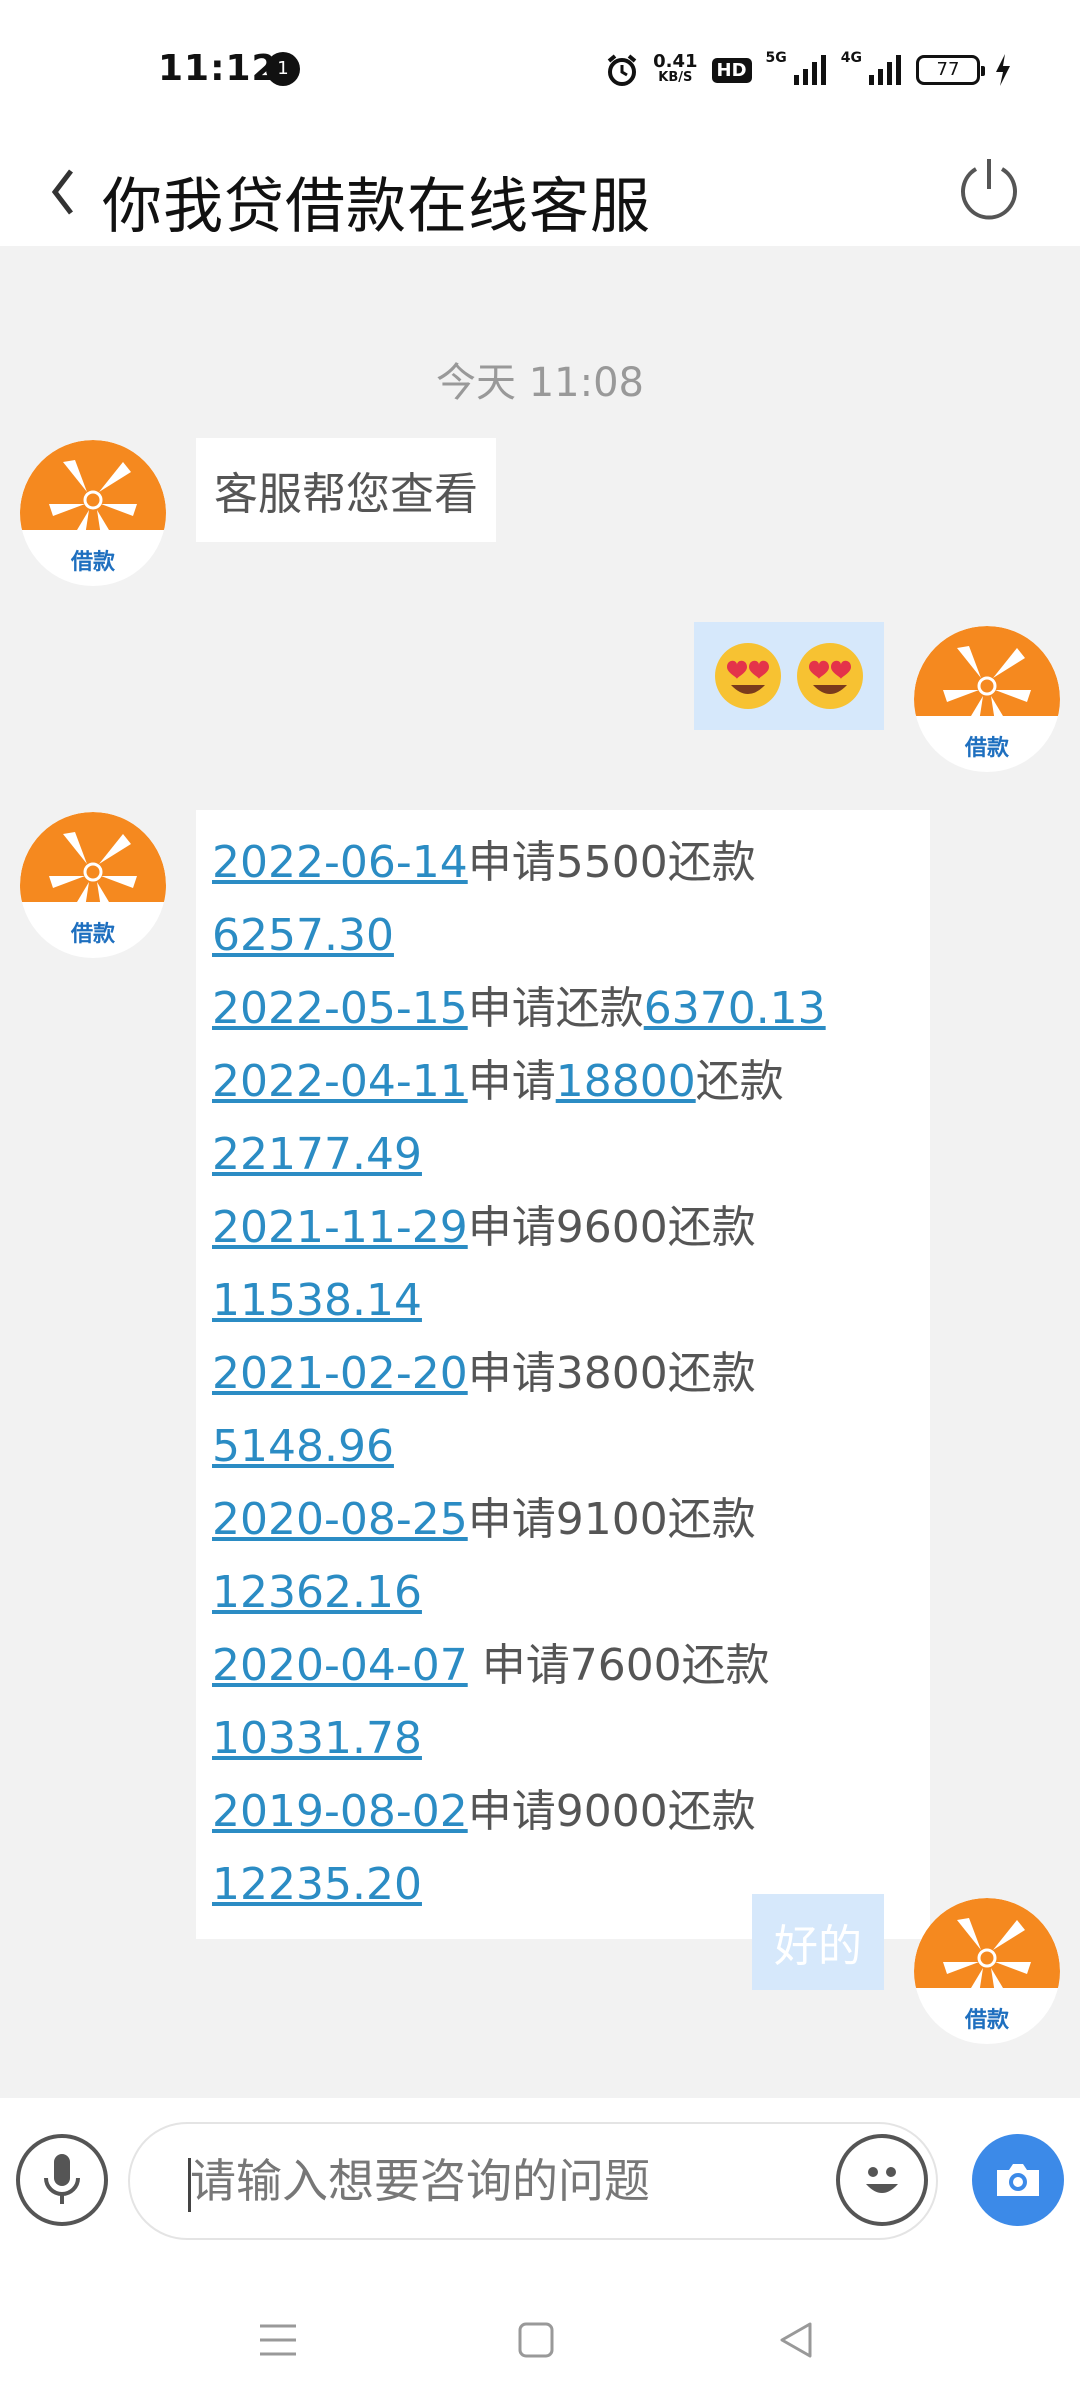 This screenshot has width=1080, height=2400. What do you see at coordinates (317, 1300) in the screenshot?
I see `record-amount-link: 11538.14` at bounding box center [317, 1300].